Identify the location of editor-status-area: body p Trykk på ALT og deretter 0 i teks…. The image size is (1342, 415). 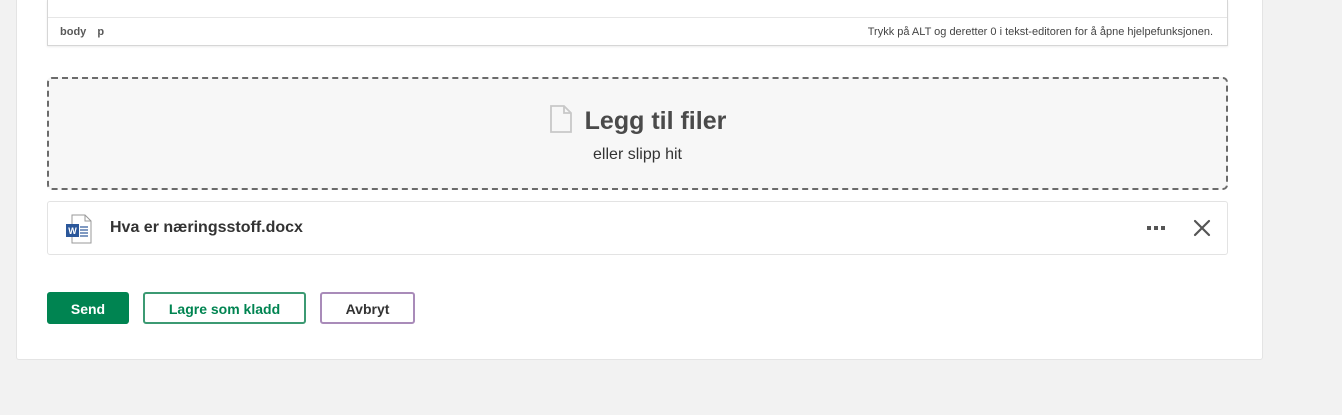
(637, 23).